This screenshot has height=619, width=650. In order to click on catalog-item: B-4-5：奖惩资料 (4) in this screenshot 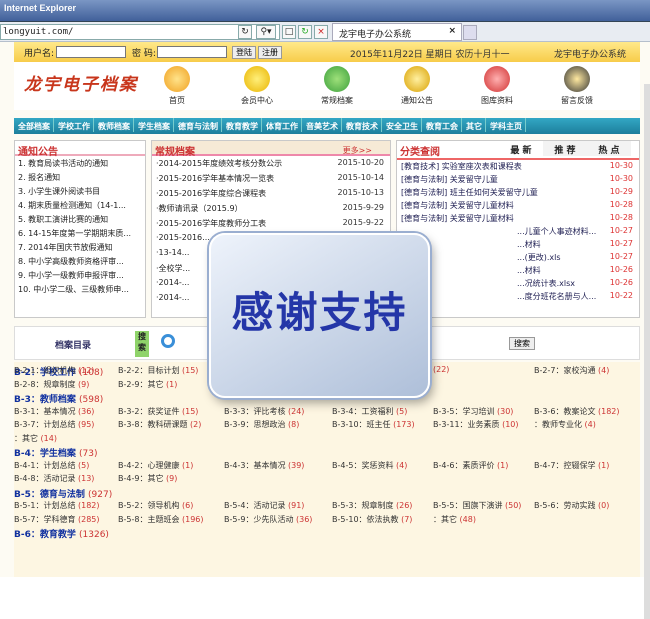, I will do `click(369, 465)`.